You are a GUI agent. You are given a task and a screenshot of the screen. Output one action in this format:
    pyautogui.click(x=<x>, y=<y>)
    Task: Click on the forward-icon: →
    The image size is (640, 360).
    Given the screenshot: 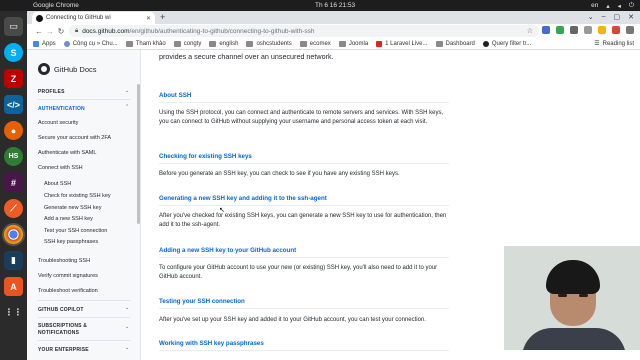 What is the action you would take?
    pyautogui.click(x=50, y=31)
    